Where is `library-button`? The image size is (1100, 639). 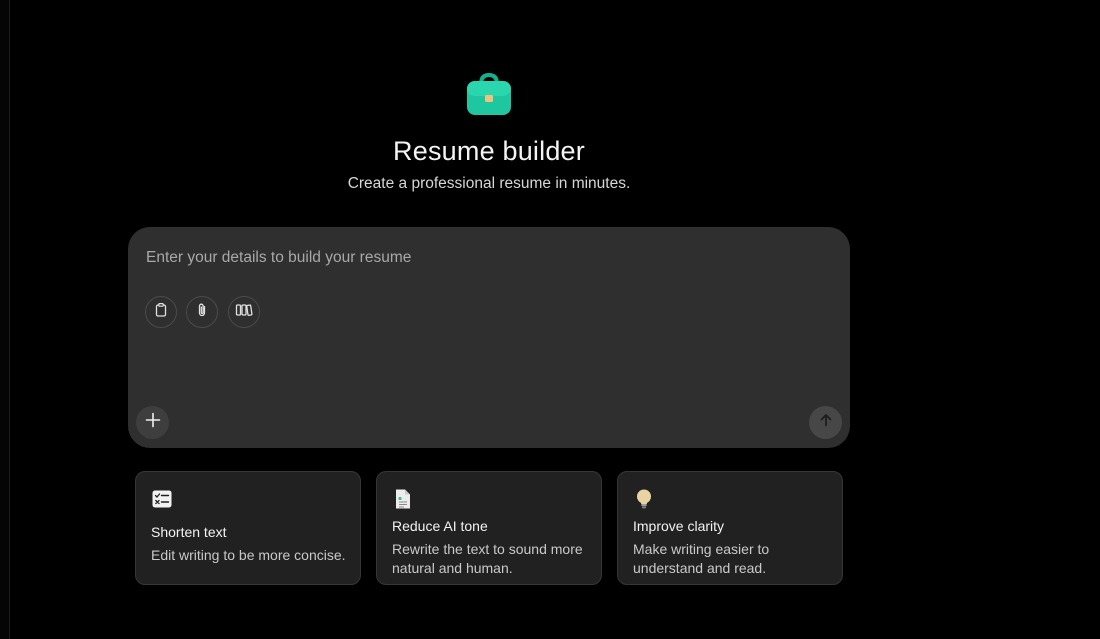
library-button is located at coordinates (244, 312).